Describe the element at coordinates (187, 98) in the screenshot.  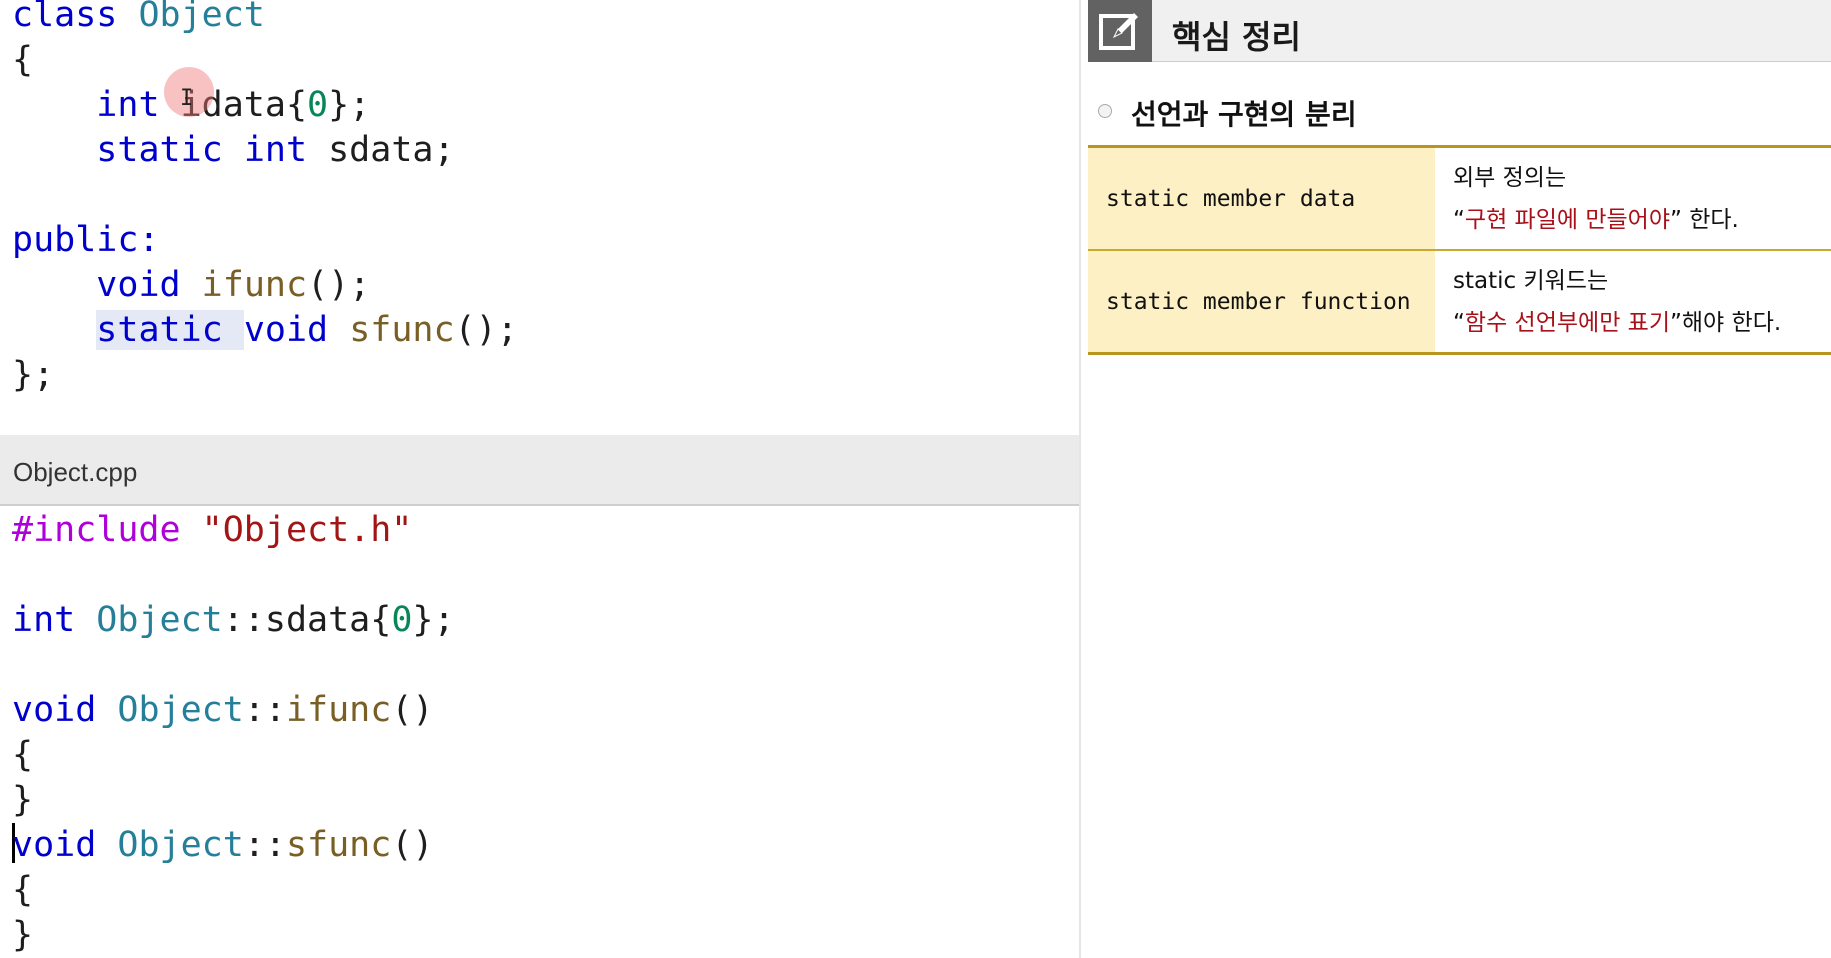
I see `ibeam-cursor-icon: I` at that location.